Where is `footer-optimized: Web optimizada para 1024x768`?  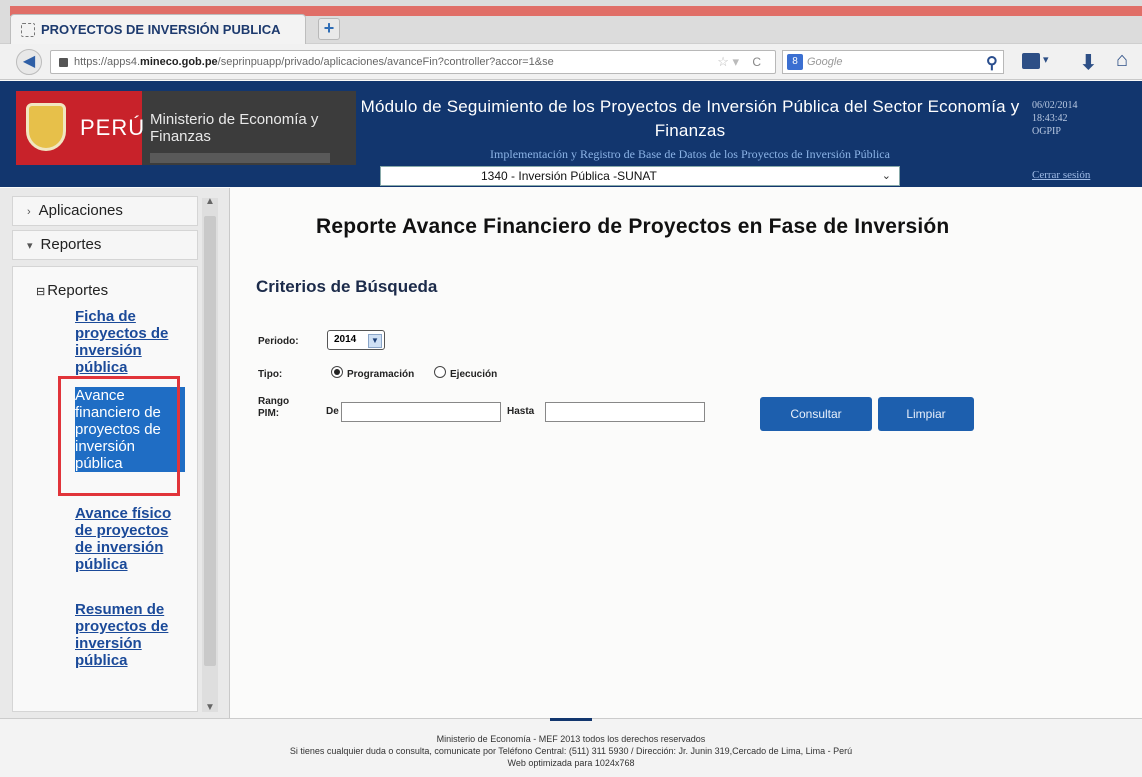
footer-optimized: Web optimizada para 1024x768 is located at coordinates (571, 763).